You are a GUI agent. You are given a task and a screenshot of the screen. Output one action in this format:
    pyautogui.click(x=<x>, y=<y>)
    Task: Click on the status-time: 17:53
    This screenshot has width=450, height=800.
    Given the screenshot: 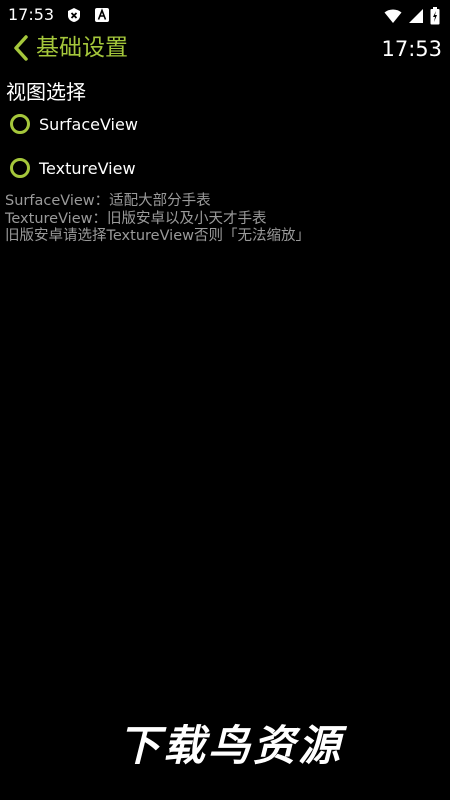 What is the action you would take?
    pyautogui.click(x=31, y=14)
    